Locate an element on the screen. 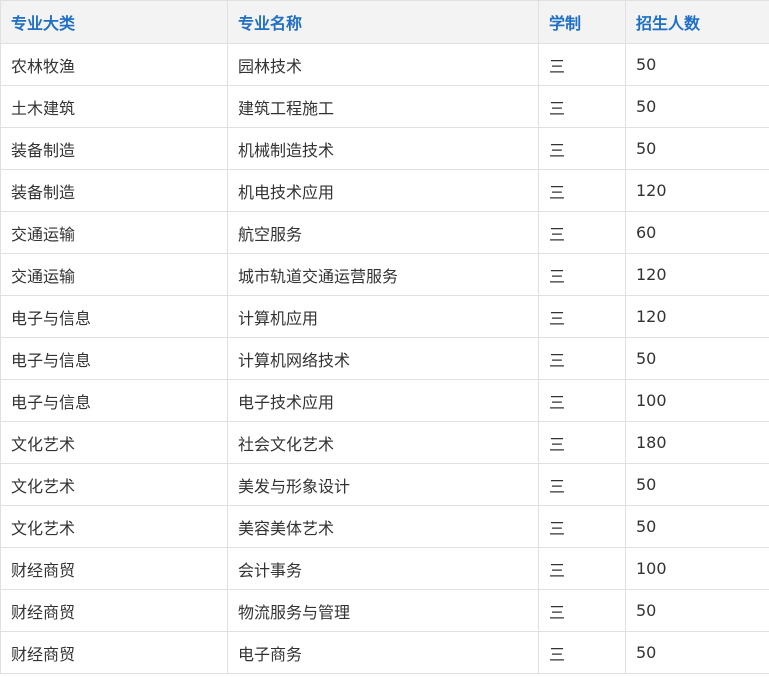  table-row: 装备制造 机电技术应用三 120 is located at coordinates (384, 190).